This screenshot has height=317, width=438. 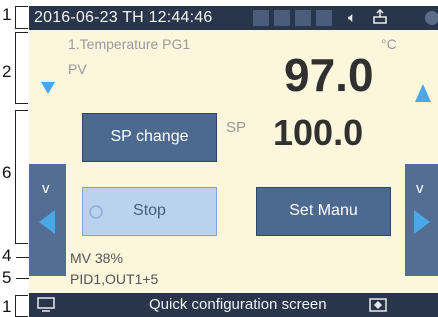 What do you see at coordinates (380, 18) in the screenshot?
I see `usb-icon` at bounding box center [380, 18].